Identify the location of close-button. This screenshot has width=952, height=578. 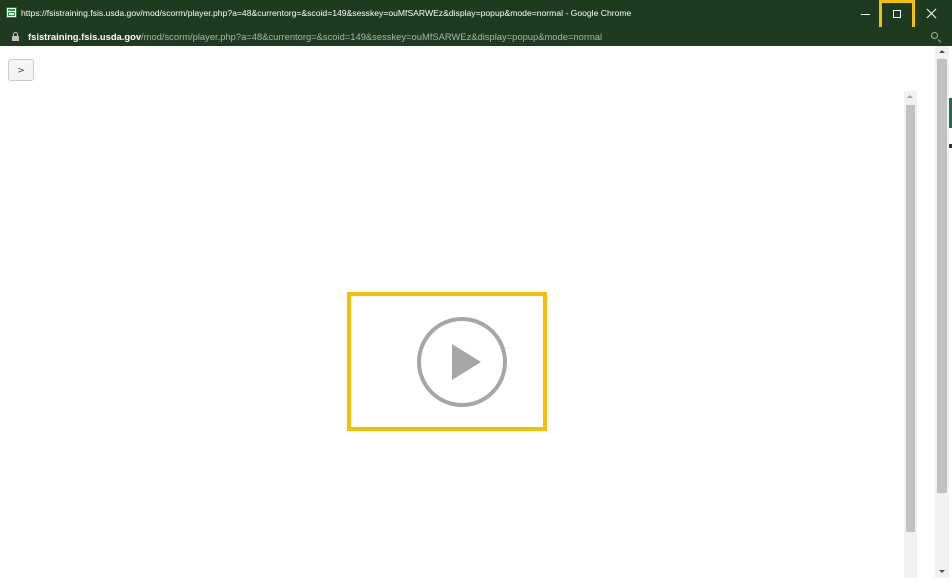
(931, 13).